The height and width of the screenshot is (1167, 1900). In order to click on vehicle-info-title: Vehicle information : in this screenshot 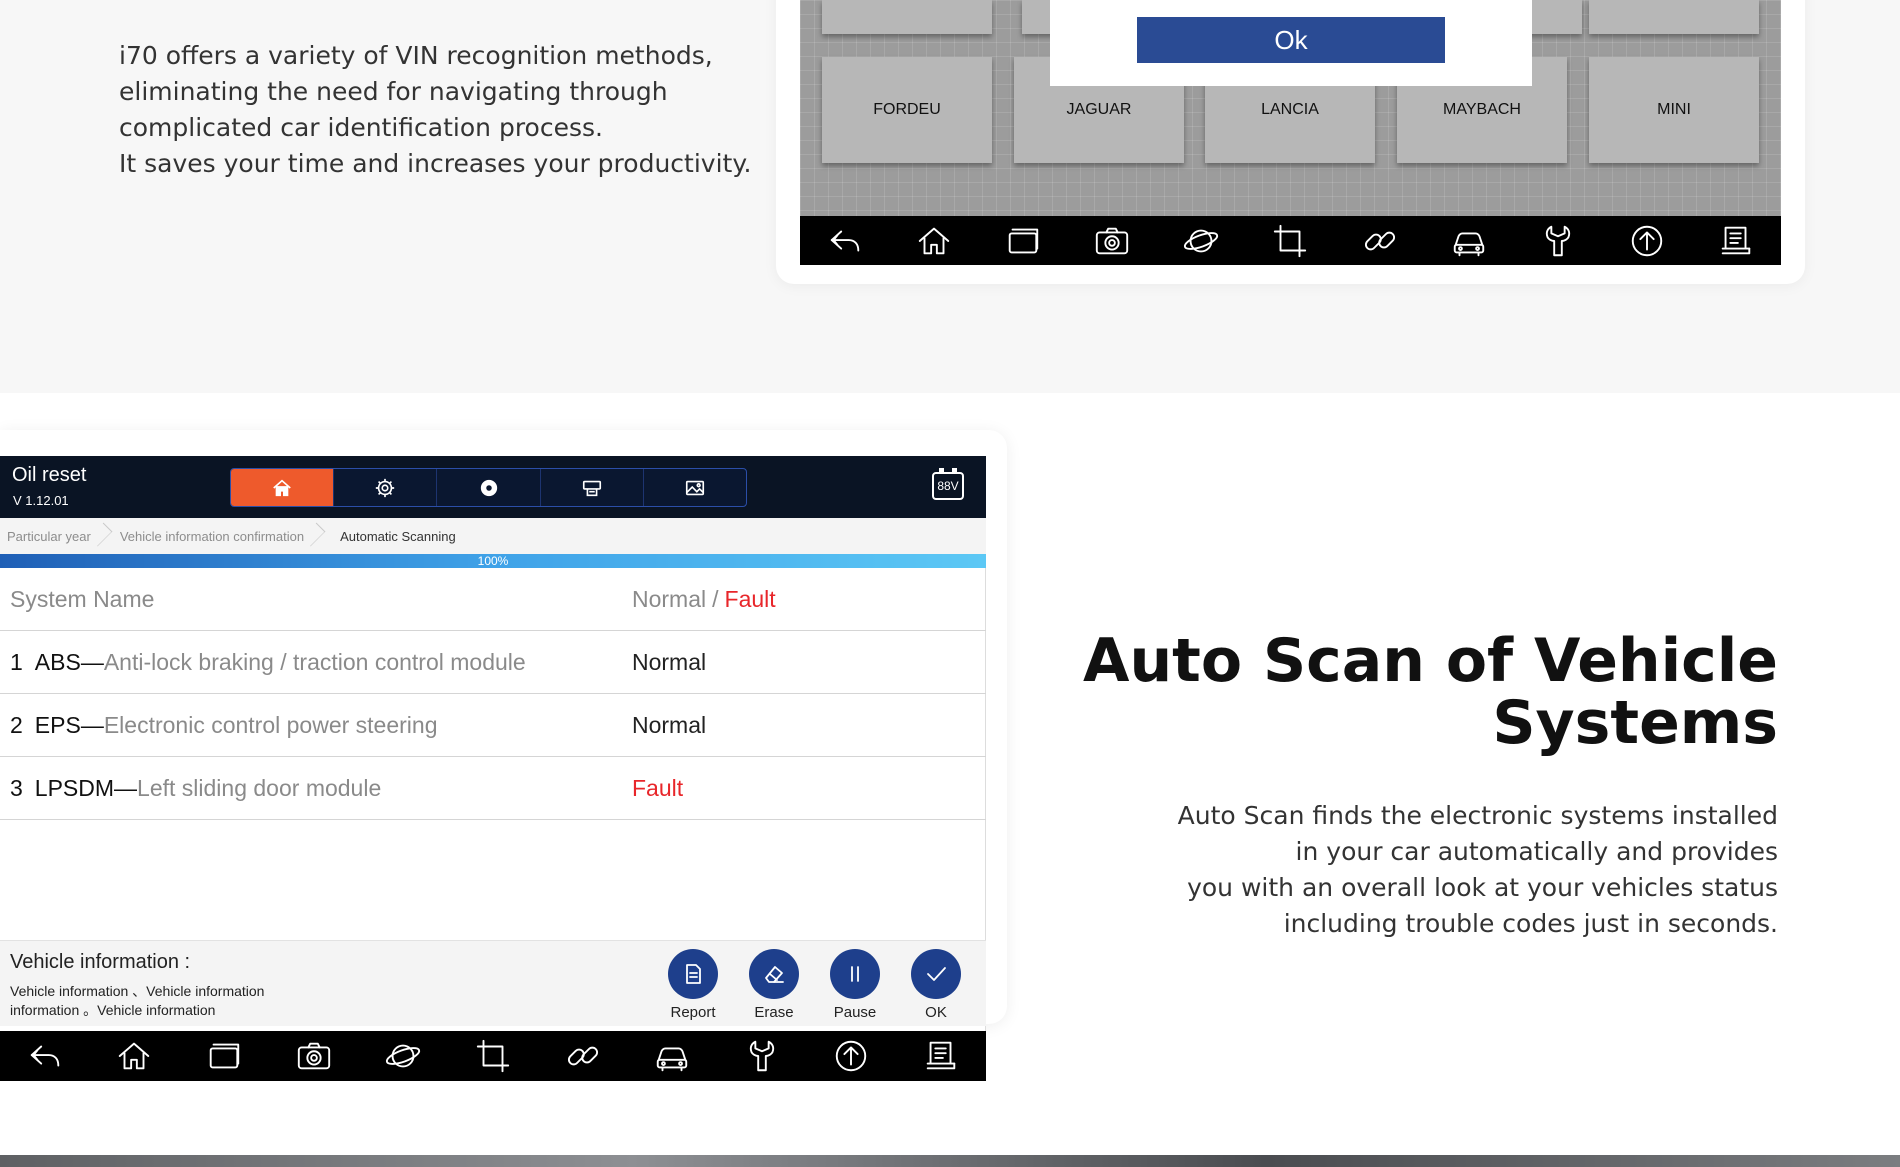, I will do `click(100, 962)`.